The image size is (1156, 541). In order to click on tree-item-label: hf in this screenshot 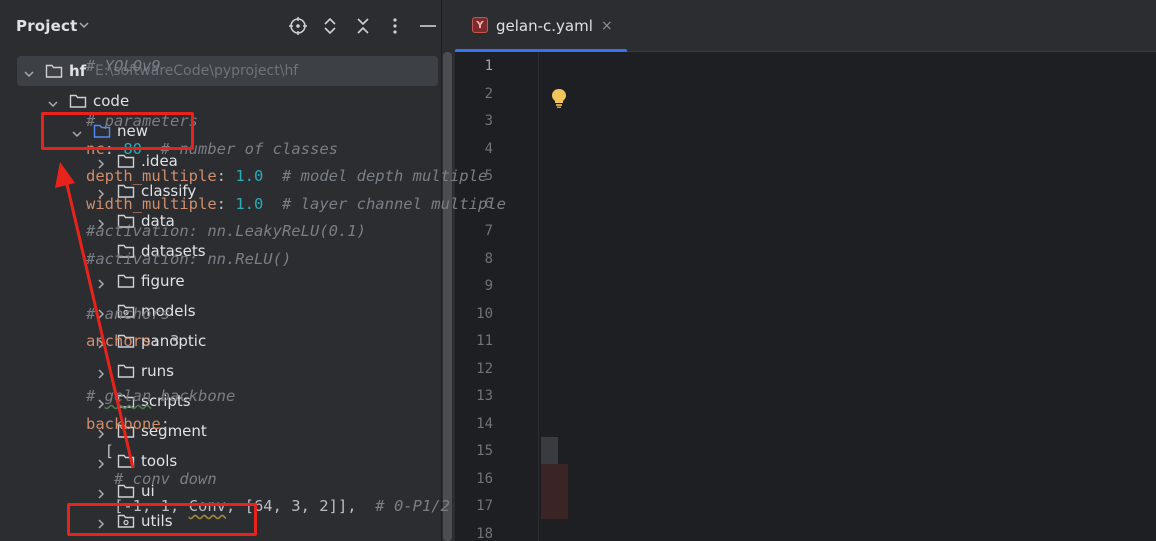, I will do `click(78, 71)`.